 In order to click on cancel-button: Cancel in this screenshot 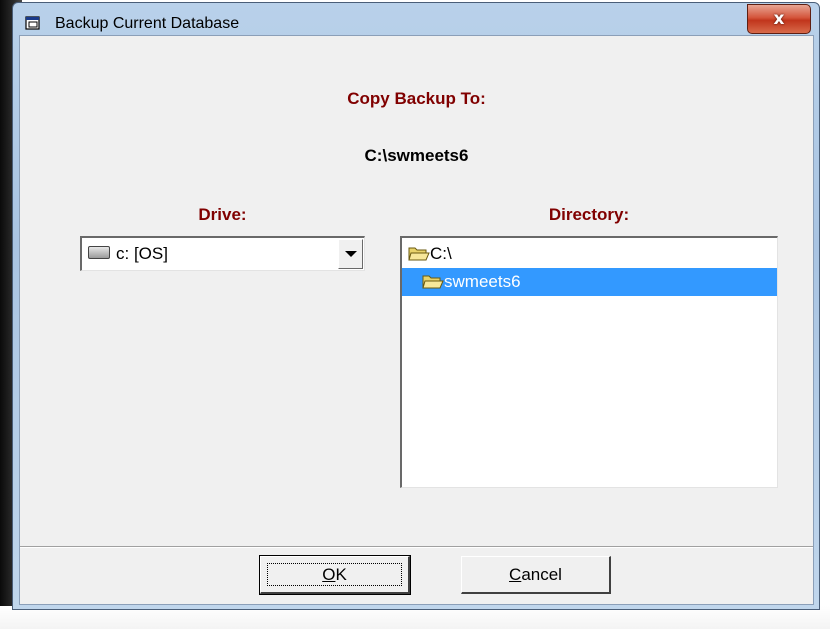, I will do `click(536, 575)`.